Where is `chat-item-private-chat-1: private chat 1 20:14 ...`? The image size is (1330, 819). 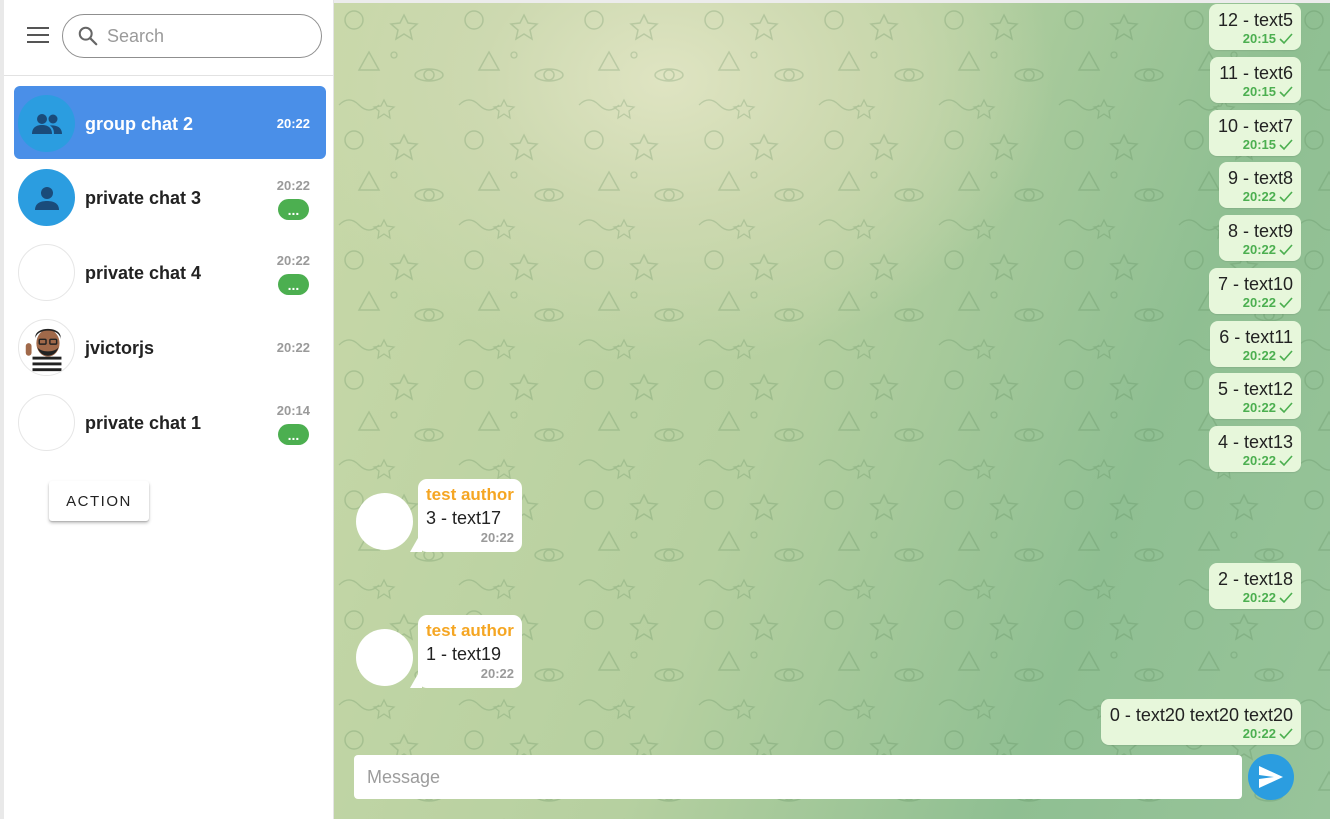
chat-item-private-chat-1: private chat 1 20:14 ... is located at coordinates (170, 422).